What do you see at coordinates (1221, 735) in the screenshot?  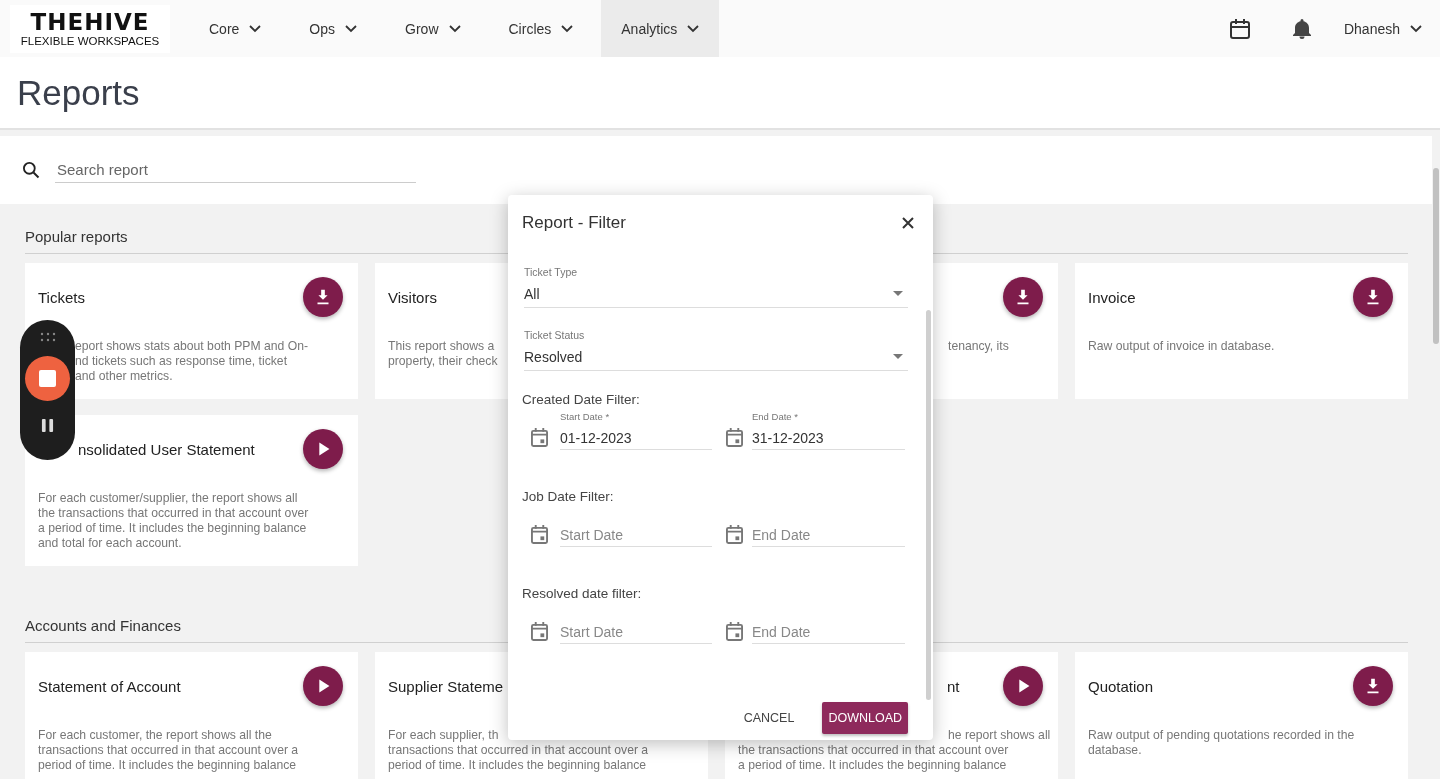 I see `description-line: Raw output of pending quotations recorded in the` at bounding box center [1221, 735].